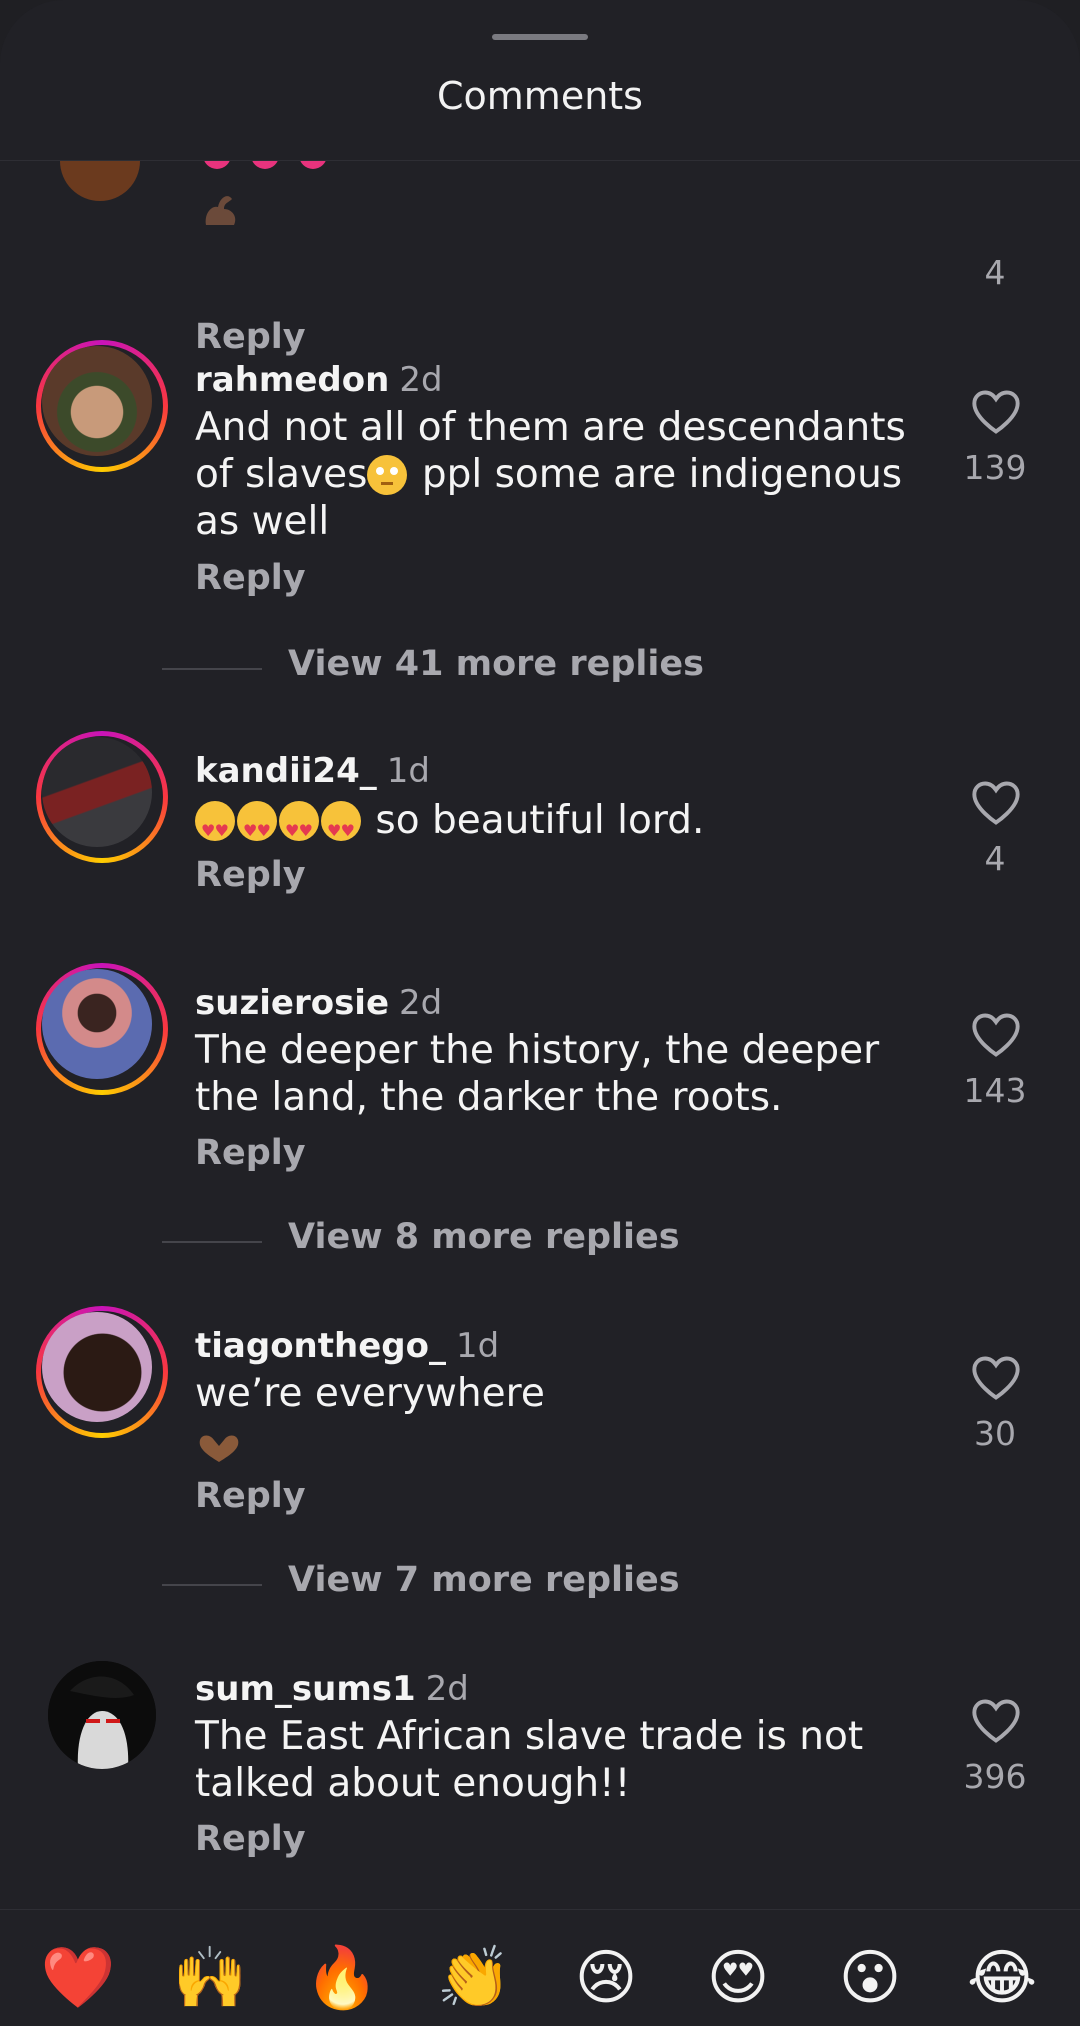  I want to click on emoji-row-icon, so click(265, 165).